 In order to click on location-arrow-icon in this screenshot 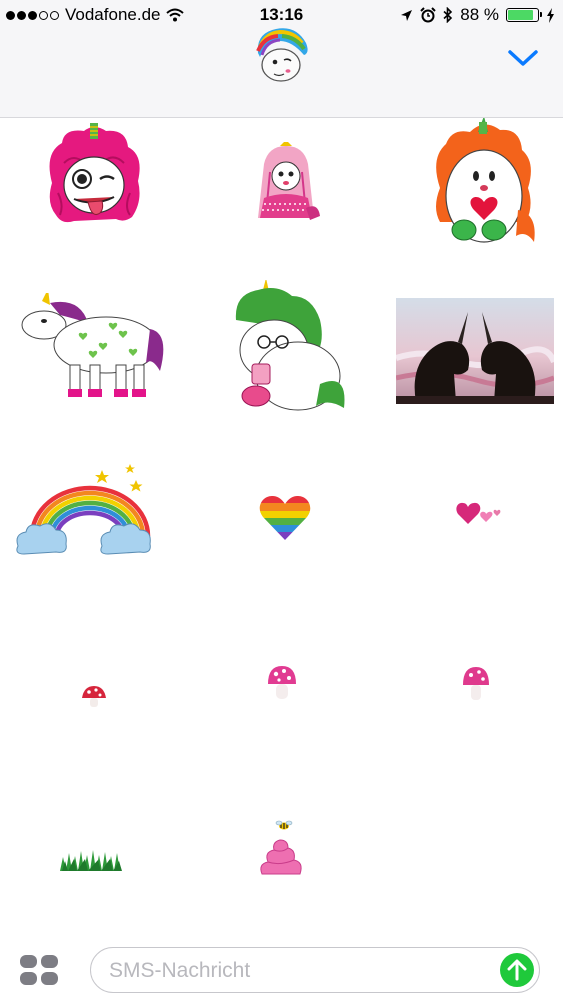, I will do `click(407, 15)`.